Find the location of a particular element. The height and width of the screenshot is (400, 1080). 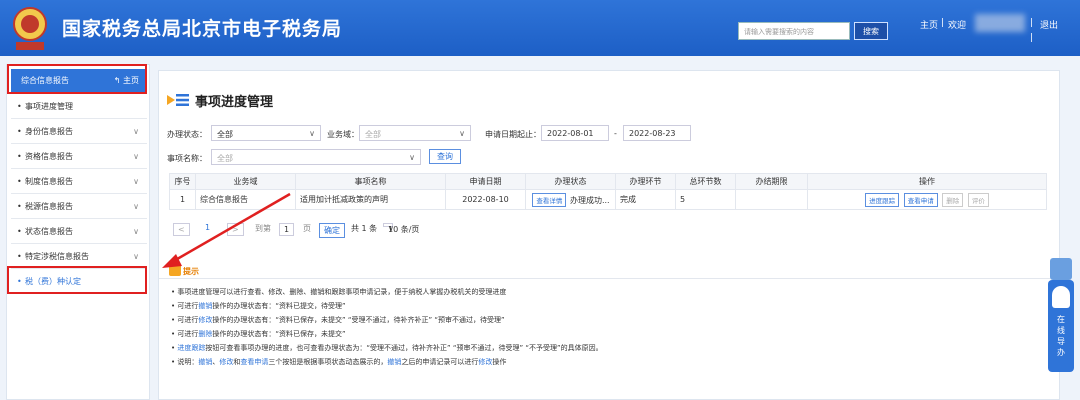

sidebar-item-tax-source: • 税源信息报告 ∨ is located at coordinates (79, 207).